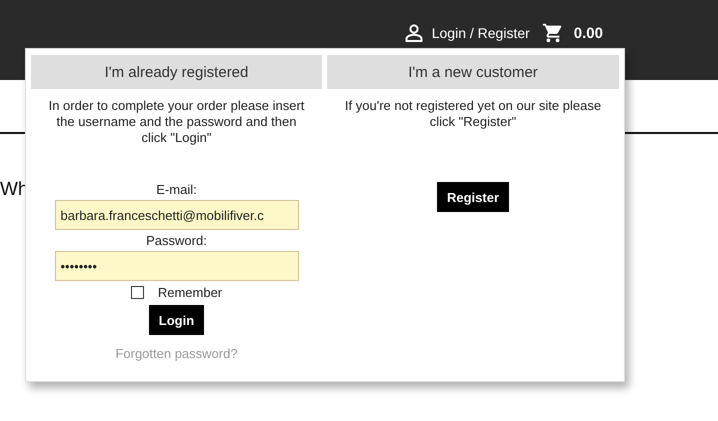 The height and width of the screenshot is (421, 718). Describe the element at coordinates (176, 241) in the screenshot. I see `password-label: Password:` at that location.